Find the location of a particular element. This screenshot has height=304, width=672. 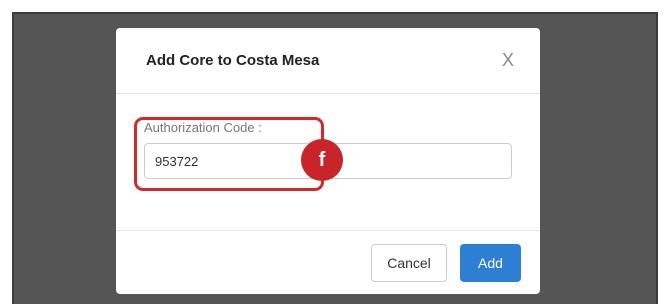

dialog-header: Add Core to Costa Mesa X is located at coordinates (328, 61).